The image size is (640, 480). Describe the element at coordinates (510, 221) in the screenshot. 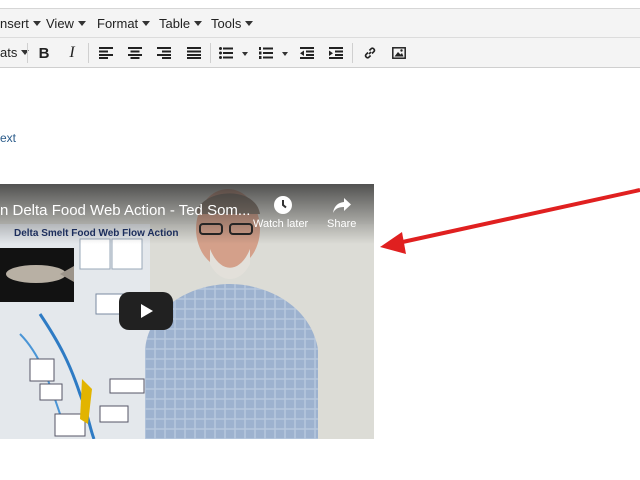

I see `annotation-arrow` at that location.